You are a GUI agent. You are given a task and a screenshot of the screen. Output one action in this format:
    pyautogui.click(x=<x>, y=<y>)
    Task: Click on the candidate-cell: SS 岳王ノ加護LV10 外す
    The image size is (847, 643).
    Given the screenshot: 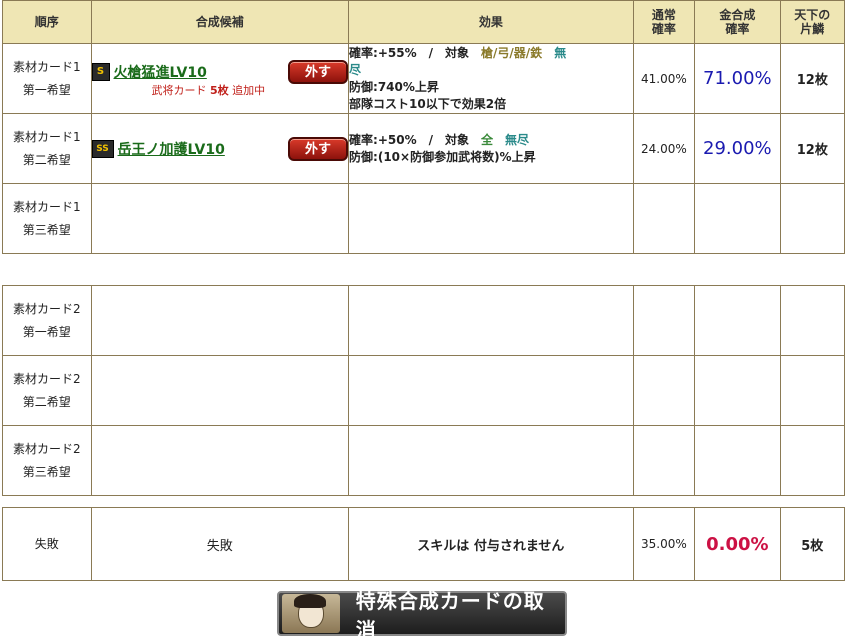 What is the action you would take?
    pyautogui.click(x=220, y=148)
    